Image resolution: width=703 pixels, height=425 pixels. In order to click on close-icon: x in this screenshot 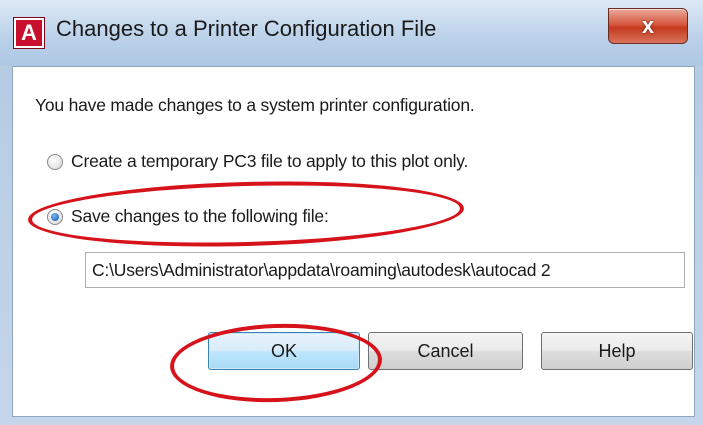, I will do `click(648, 25)`.